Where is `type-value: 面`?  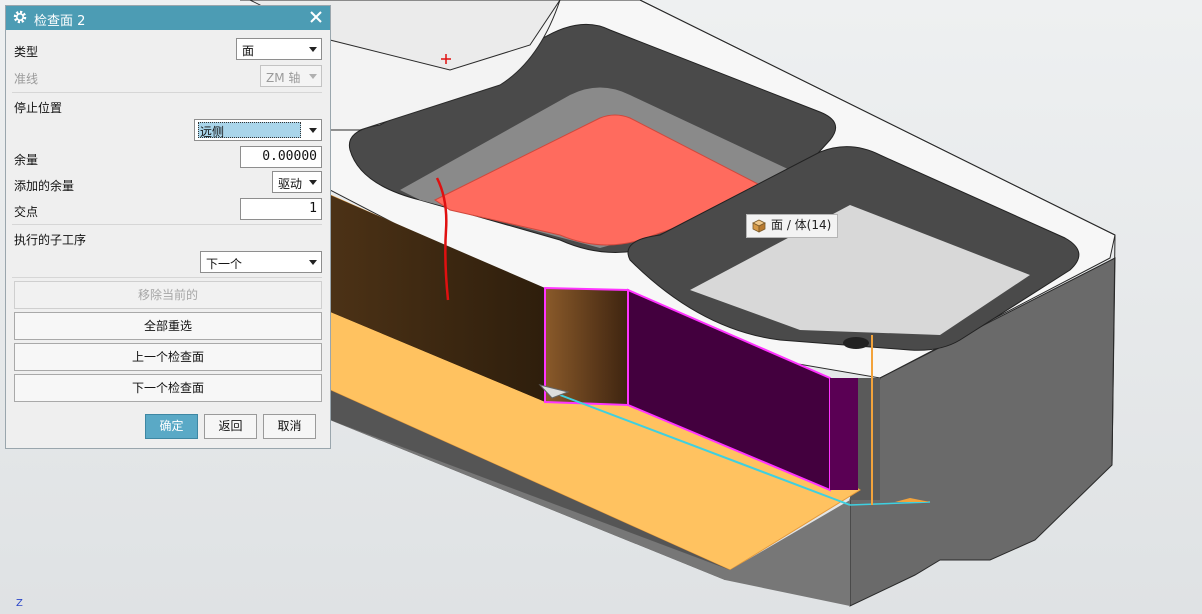 type-value: 面 is located at coordinates (248, 51).